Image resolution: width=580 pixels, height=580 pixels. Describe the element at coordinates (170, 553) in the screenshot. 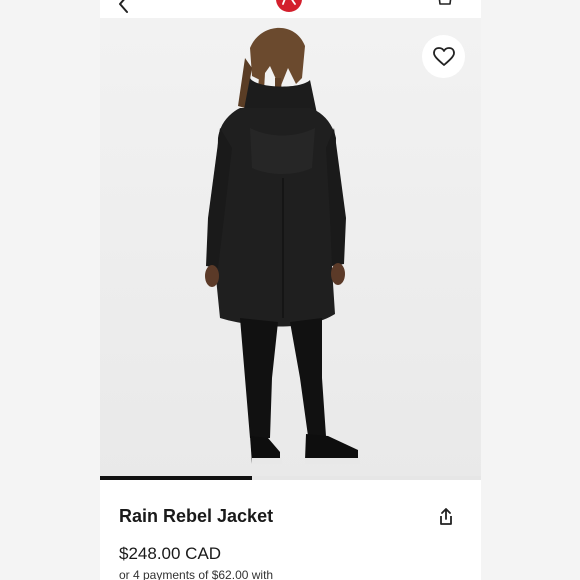

I see `product-price: $248.00 CAD` at that location.